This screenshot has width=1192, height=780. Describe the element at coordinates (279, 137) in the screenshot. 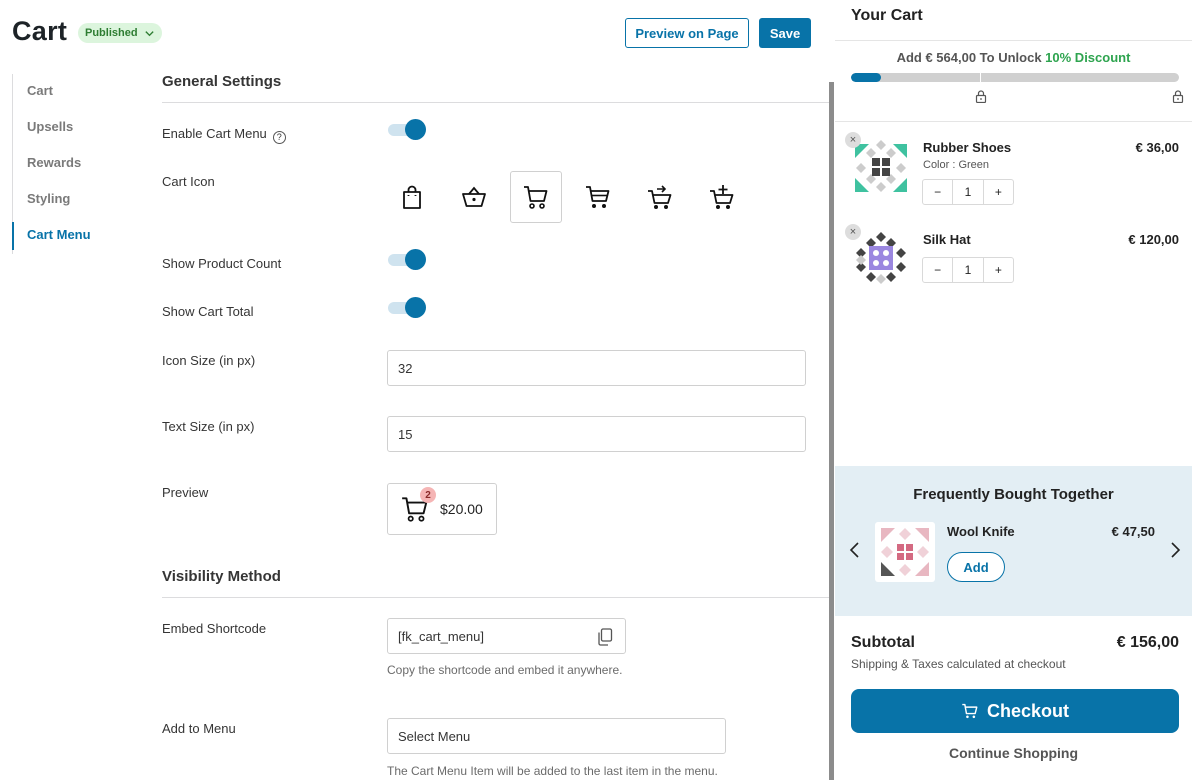

I see `help-icon: ?` at that location.